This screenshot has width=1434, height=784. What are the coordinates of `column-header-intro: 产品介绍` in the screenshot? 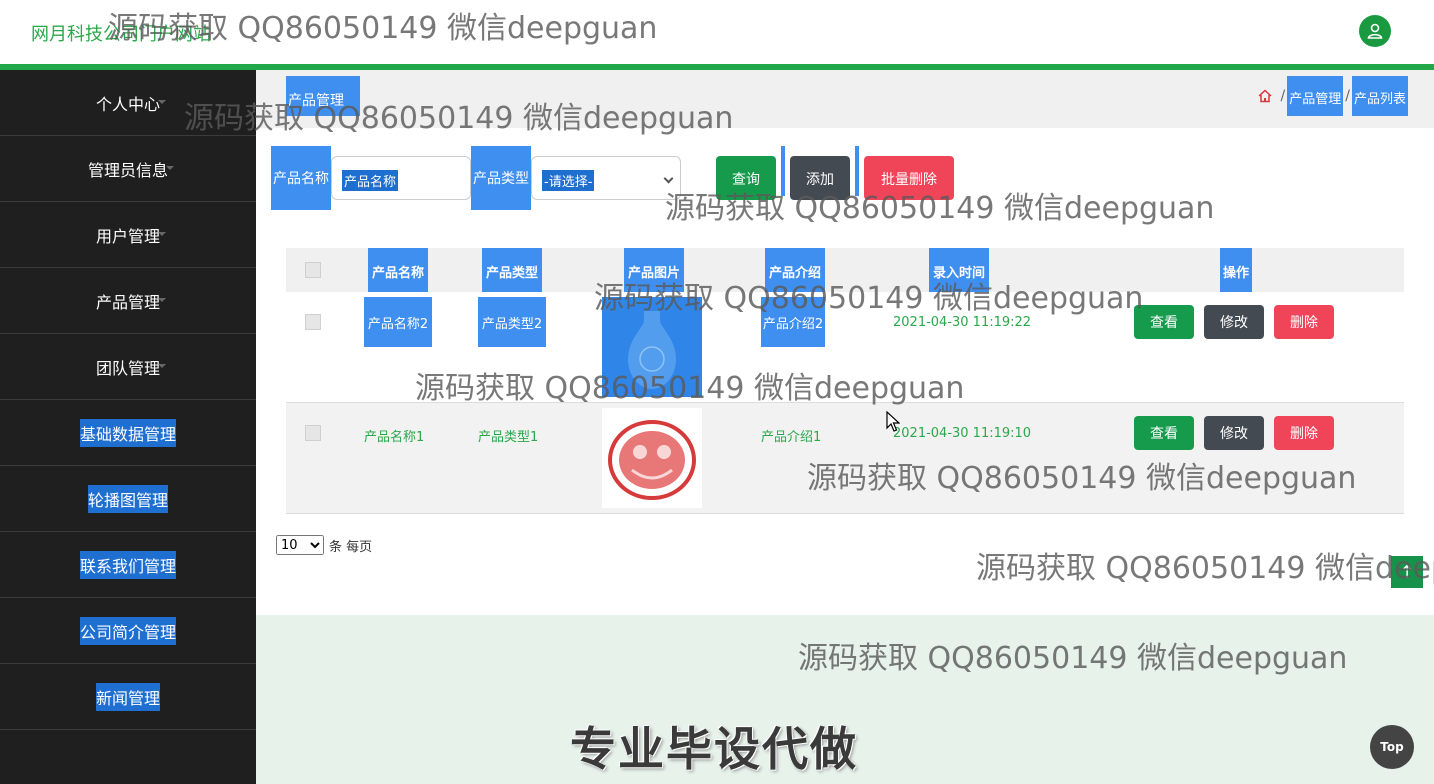 It's located at (795, 270).